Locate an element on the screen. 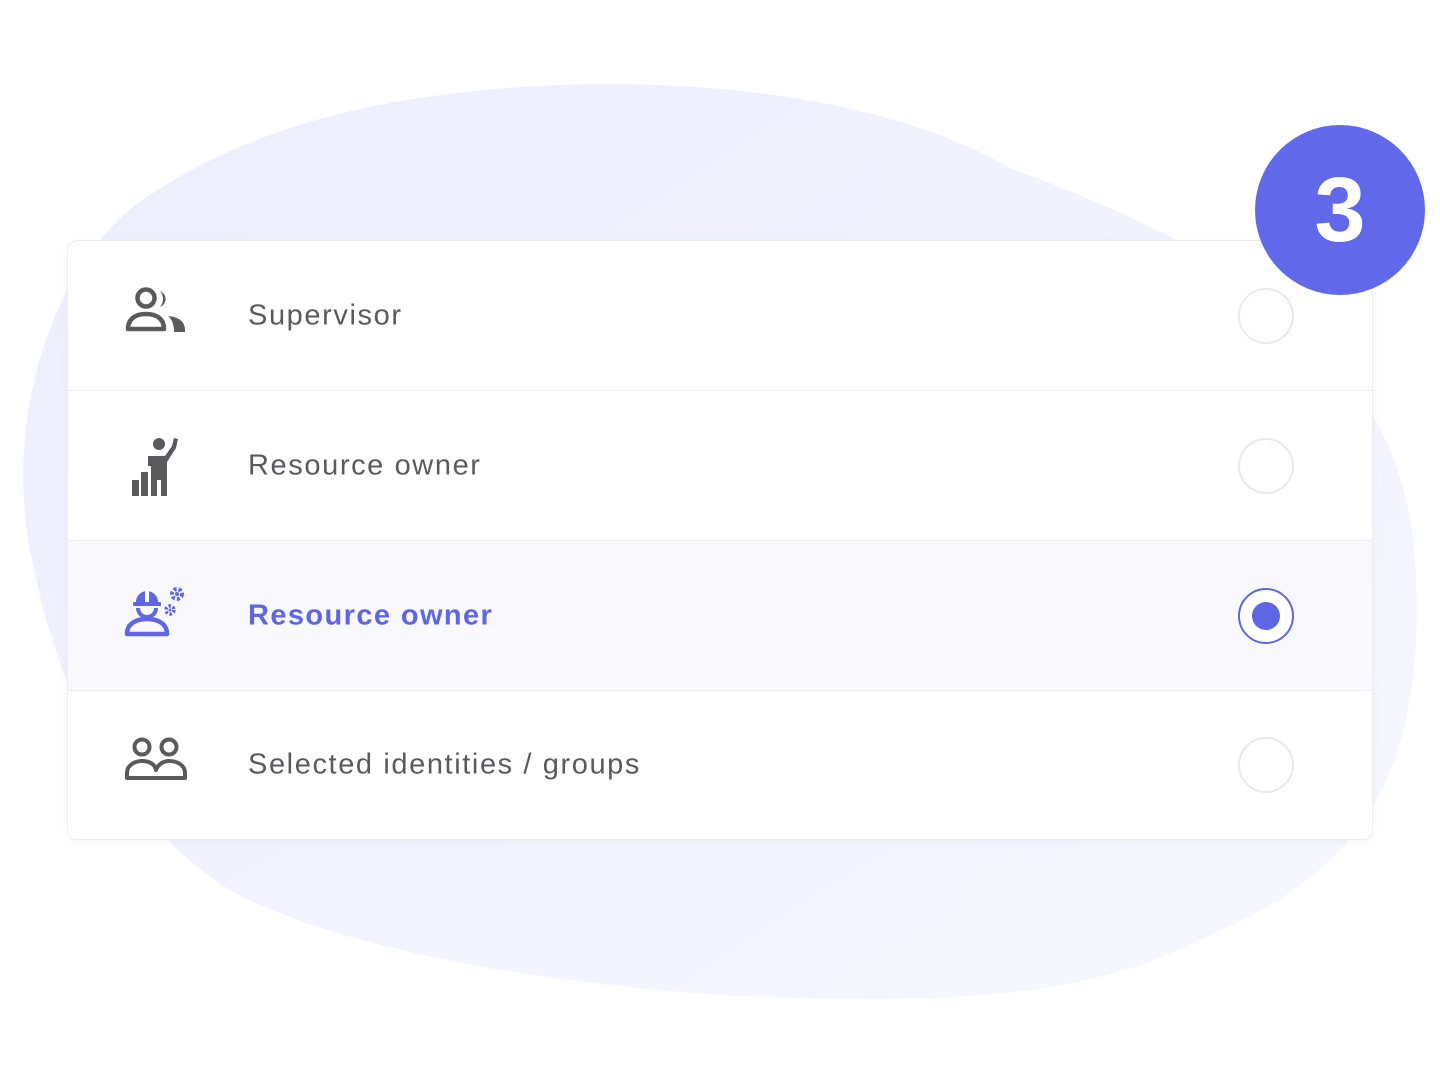 Image resolution: width=1440 pixels, height=1080 pixels. radio-dot is located at coordinates (1266, 615).